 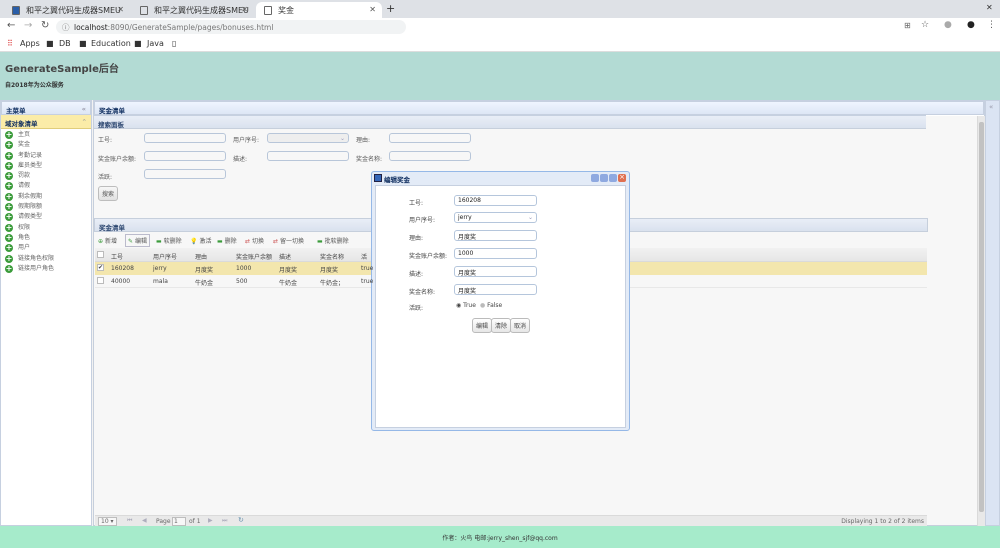 I want to click on table-cell: 500, so click(x=242, y=281).